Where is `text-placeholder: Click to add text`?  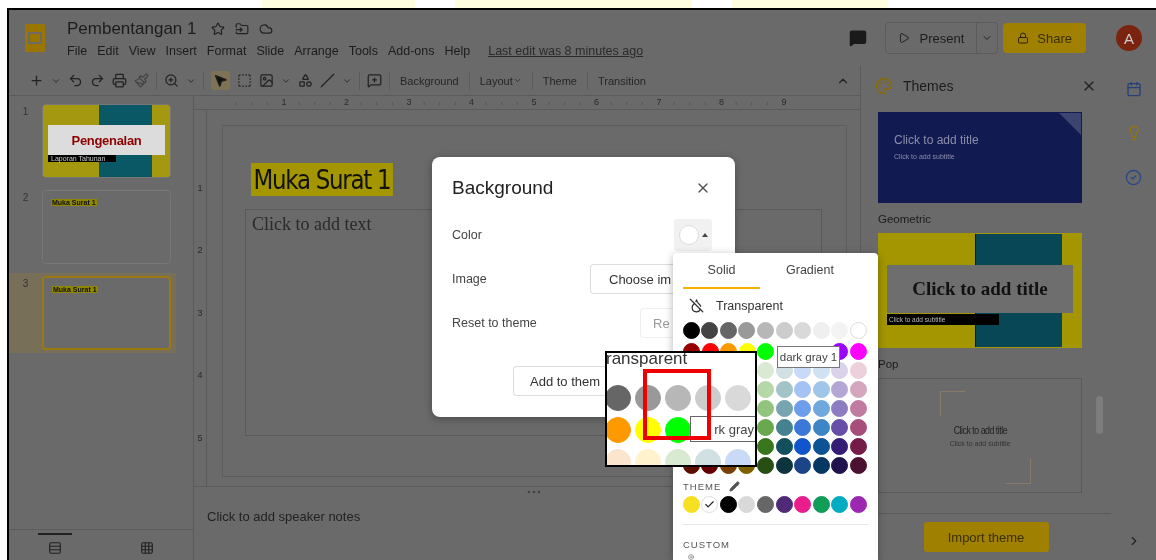 text-placeholder: Click to add text is located at coordinates (312, 224).